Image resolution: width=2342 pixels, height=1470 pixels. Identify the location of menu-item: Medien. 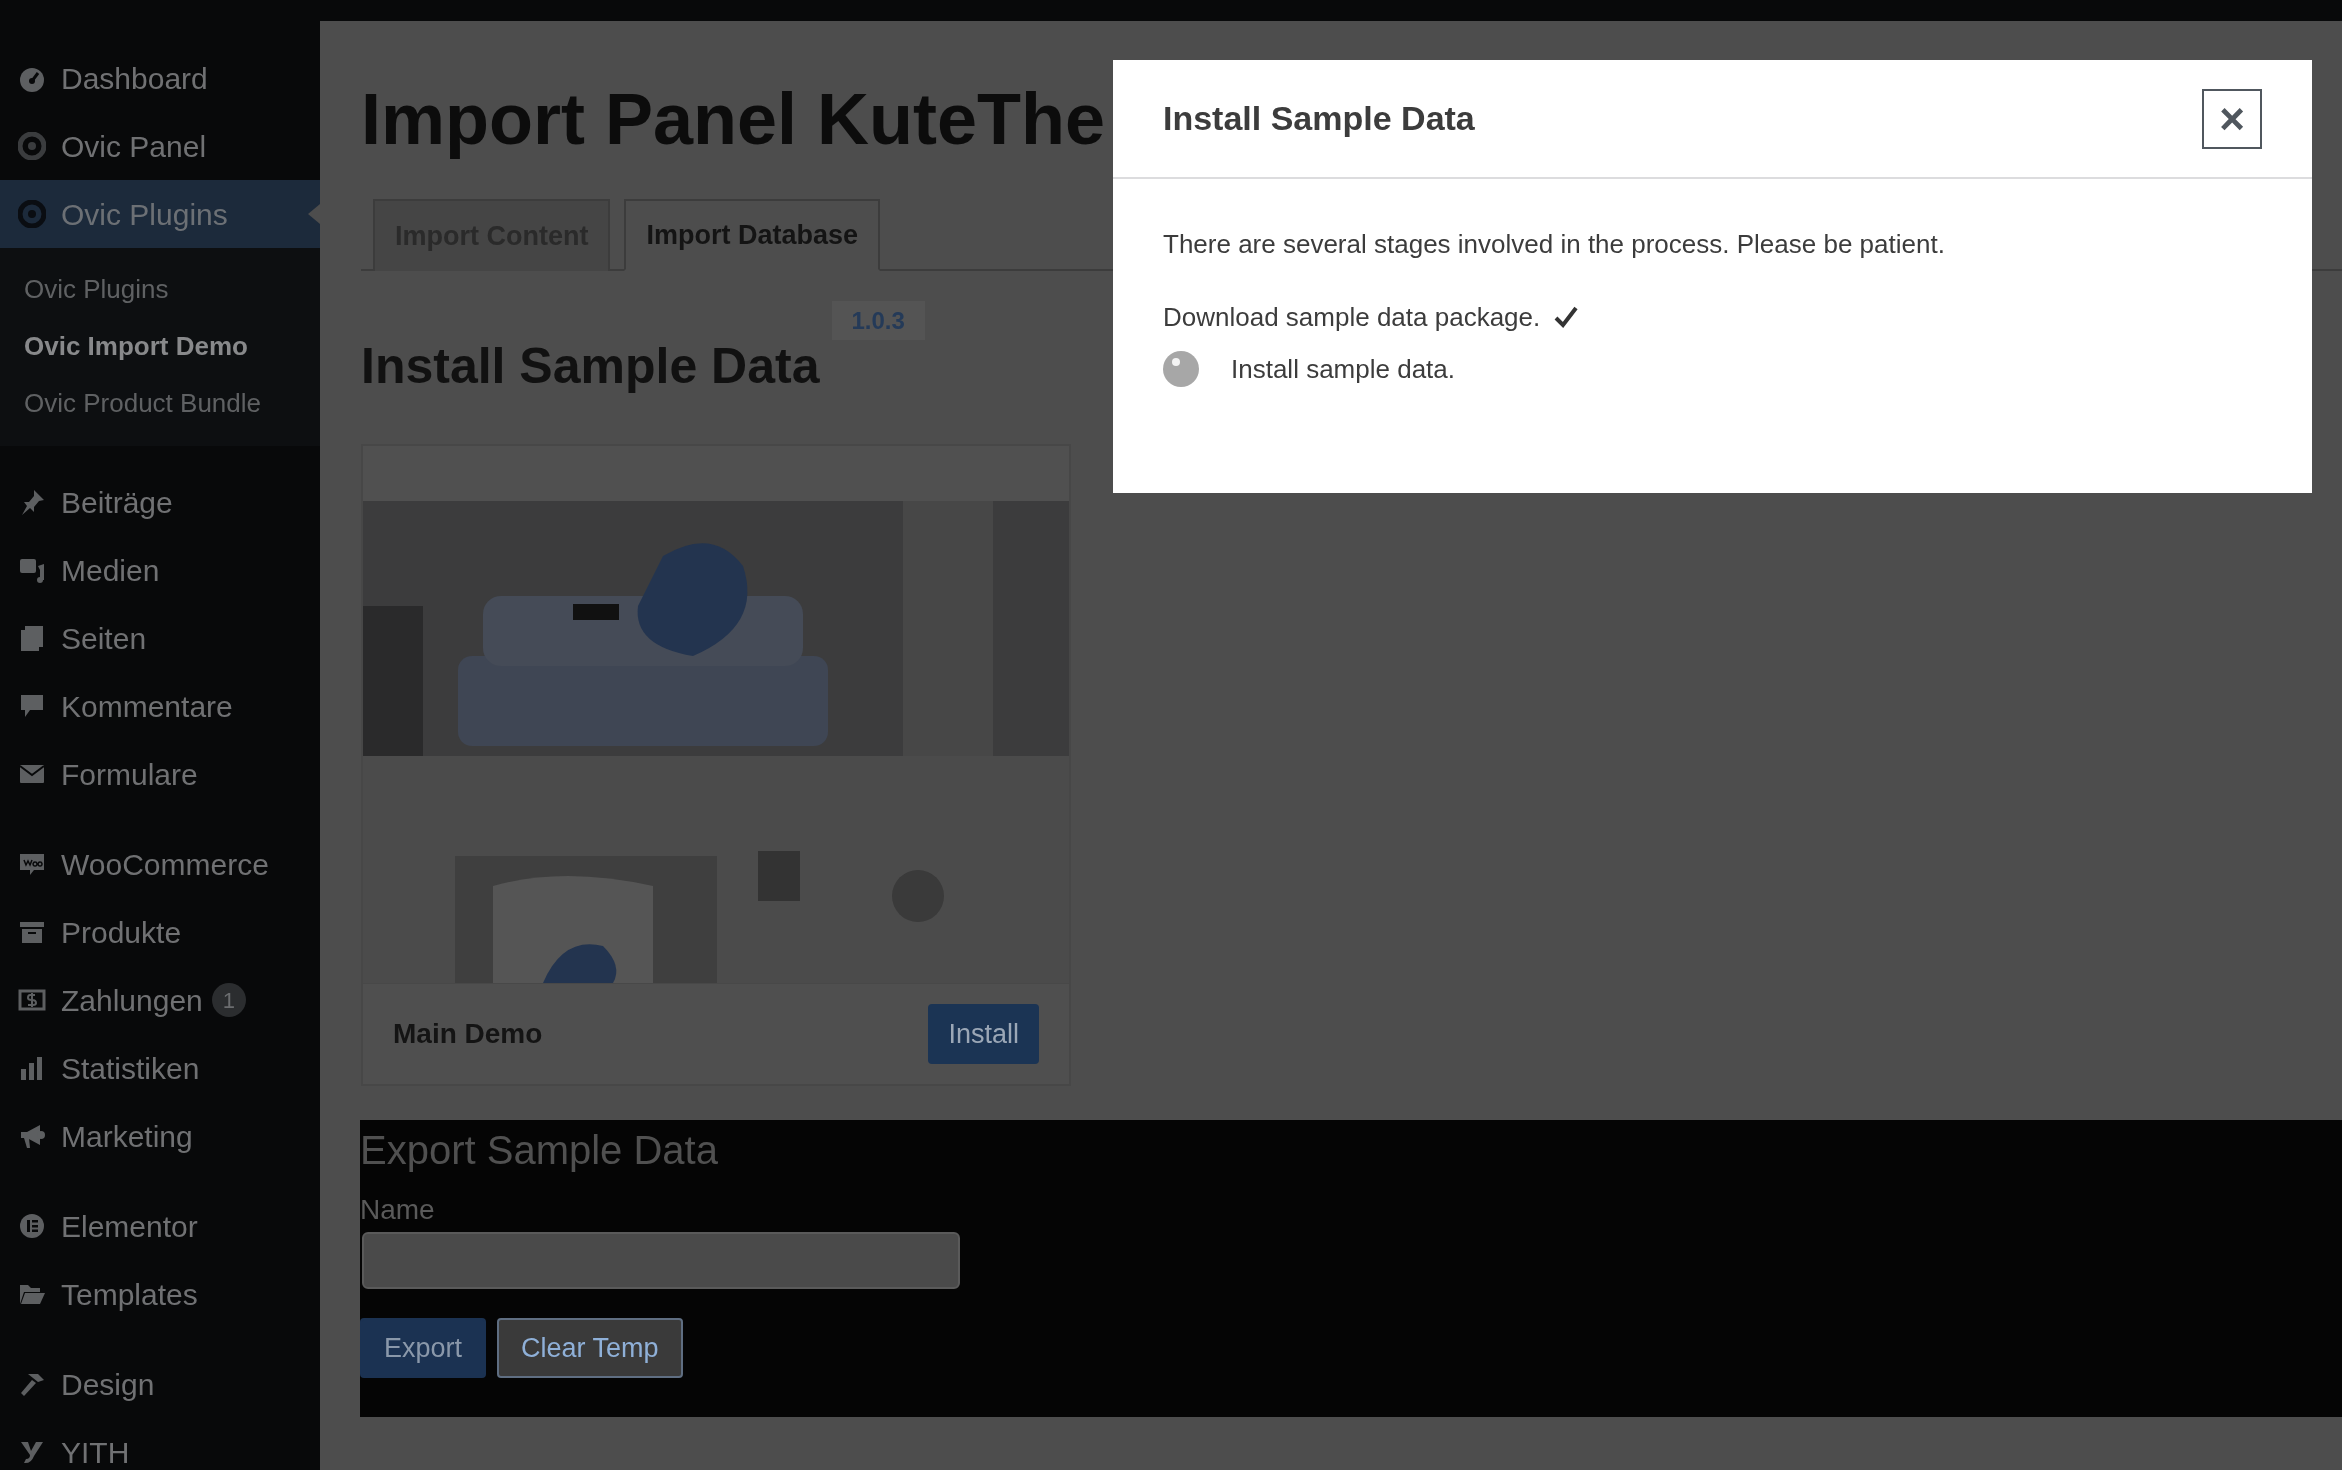
(160, 570).